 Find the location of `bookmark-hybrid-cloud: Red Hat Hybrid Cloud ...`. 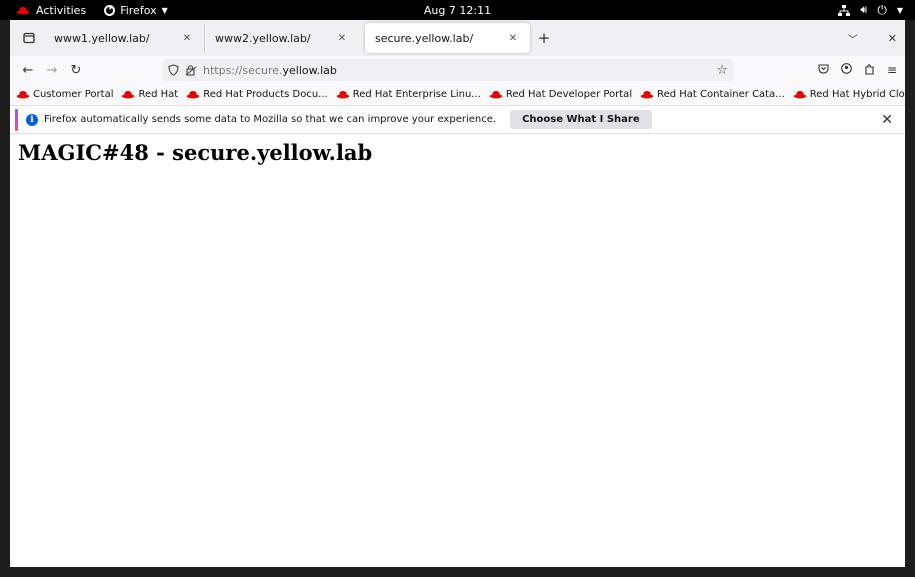

bookmark-hybrid-cloud: Red Hat Hybrid Cloud ... is located at coordinates (849, 94).